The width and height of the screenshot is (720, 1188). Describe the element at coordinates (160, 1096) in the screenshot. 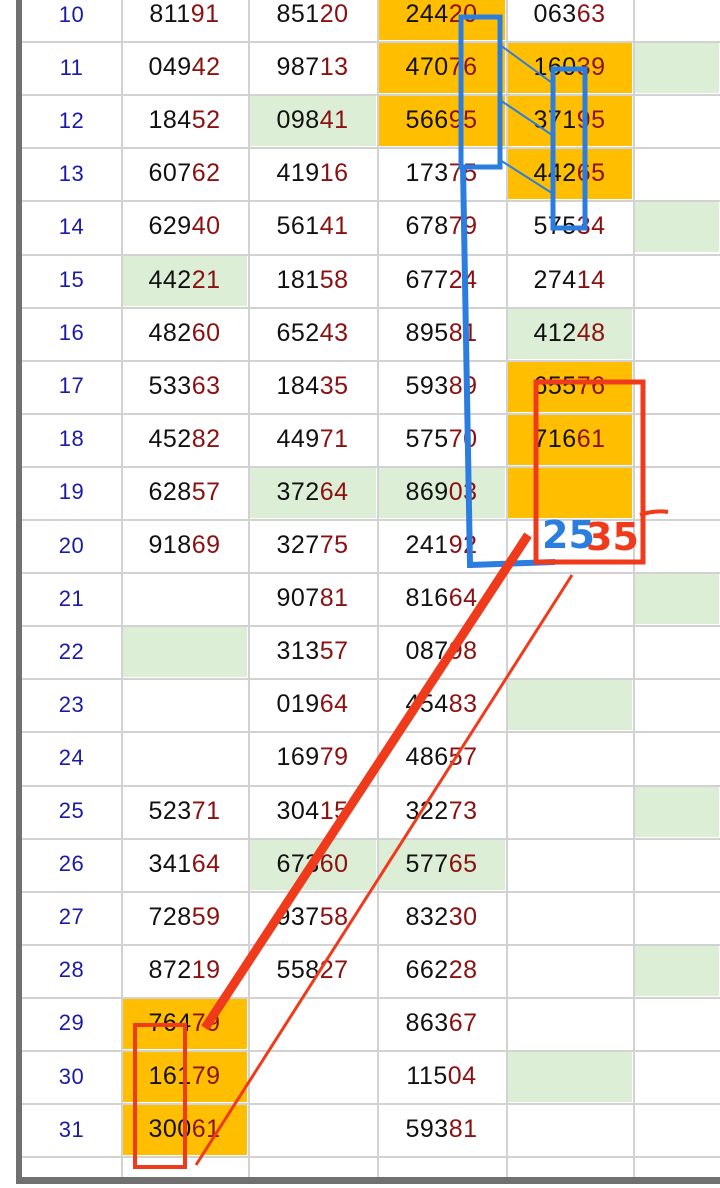

I see `red-highlight-box-col1` at that location.